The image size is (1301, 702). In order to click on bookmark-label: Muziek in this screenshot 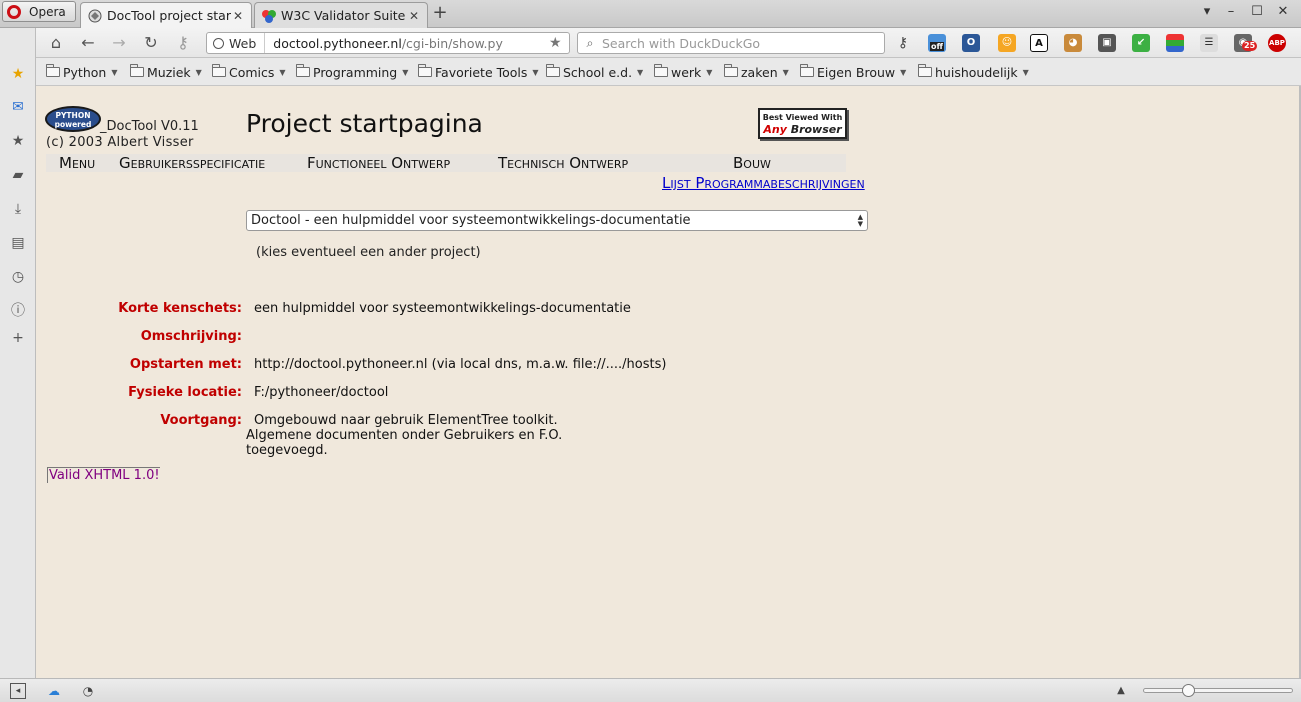, I will do `click(169, 72)`.